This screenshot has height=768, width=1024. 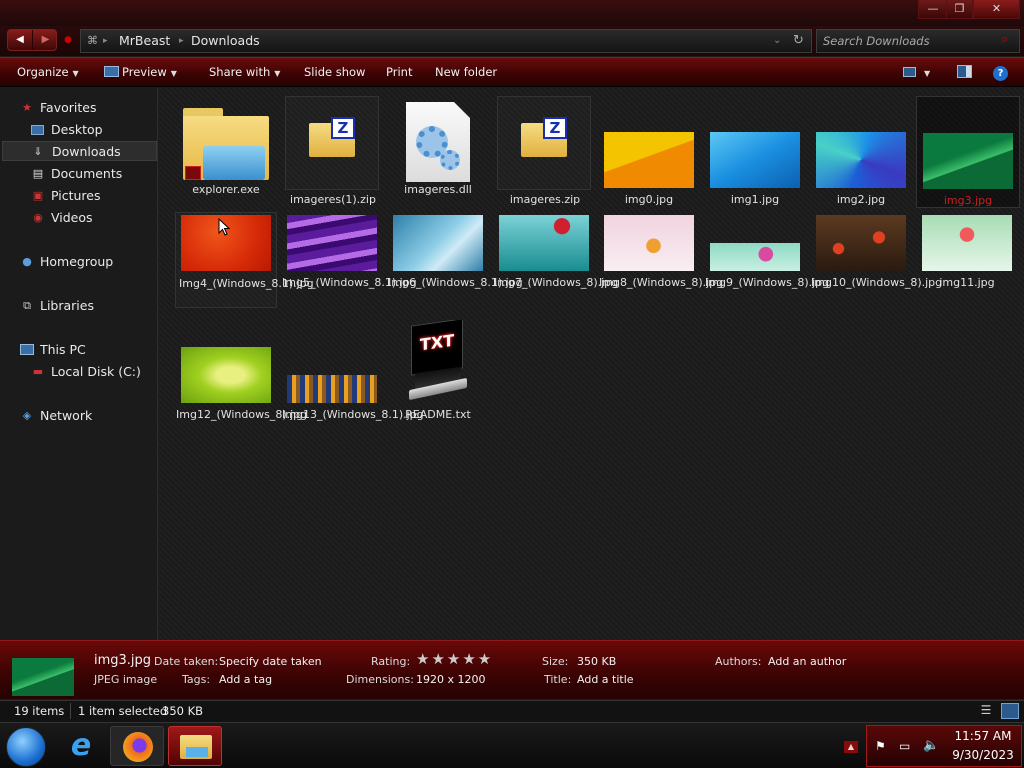 I want to click on nav-videos-label: Videos, so click(x=72, y=217).